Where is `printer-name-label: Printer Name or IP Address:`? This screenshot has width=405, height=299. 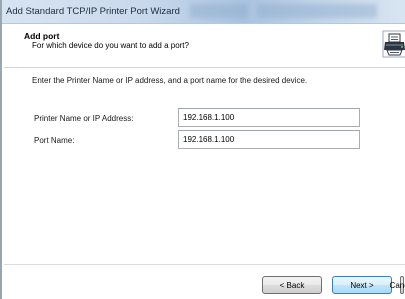
printer-name-label: Printer Name or IP Address: is located at coordinates (84, 118).